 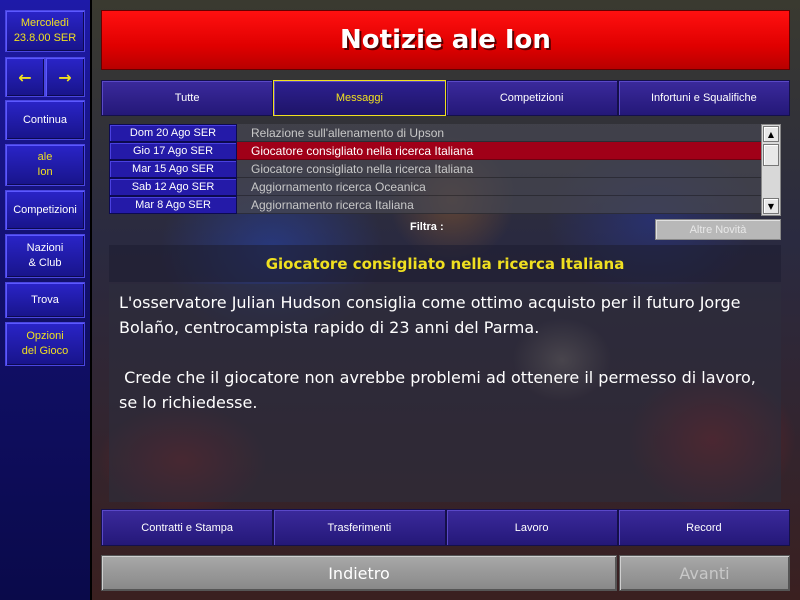 I want to click on sidebar-item-label: Competizioni, so click(x=45, y=209).